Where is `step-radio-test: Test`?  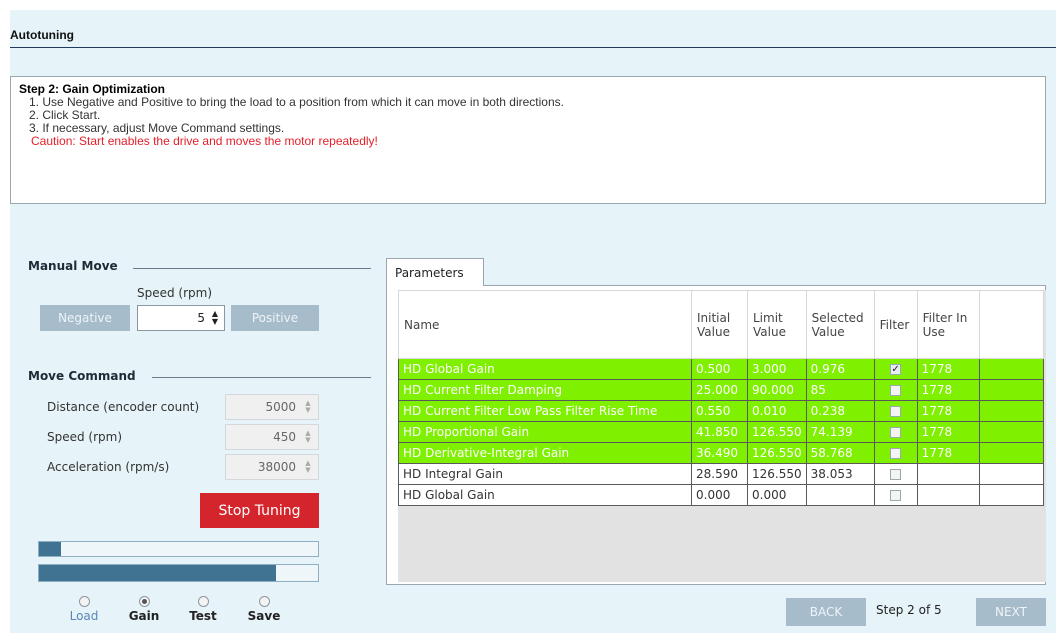
step-radio-test: Test is located at coordinates (203, 609).